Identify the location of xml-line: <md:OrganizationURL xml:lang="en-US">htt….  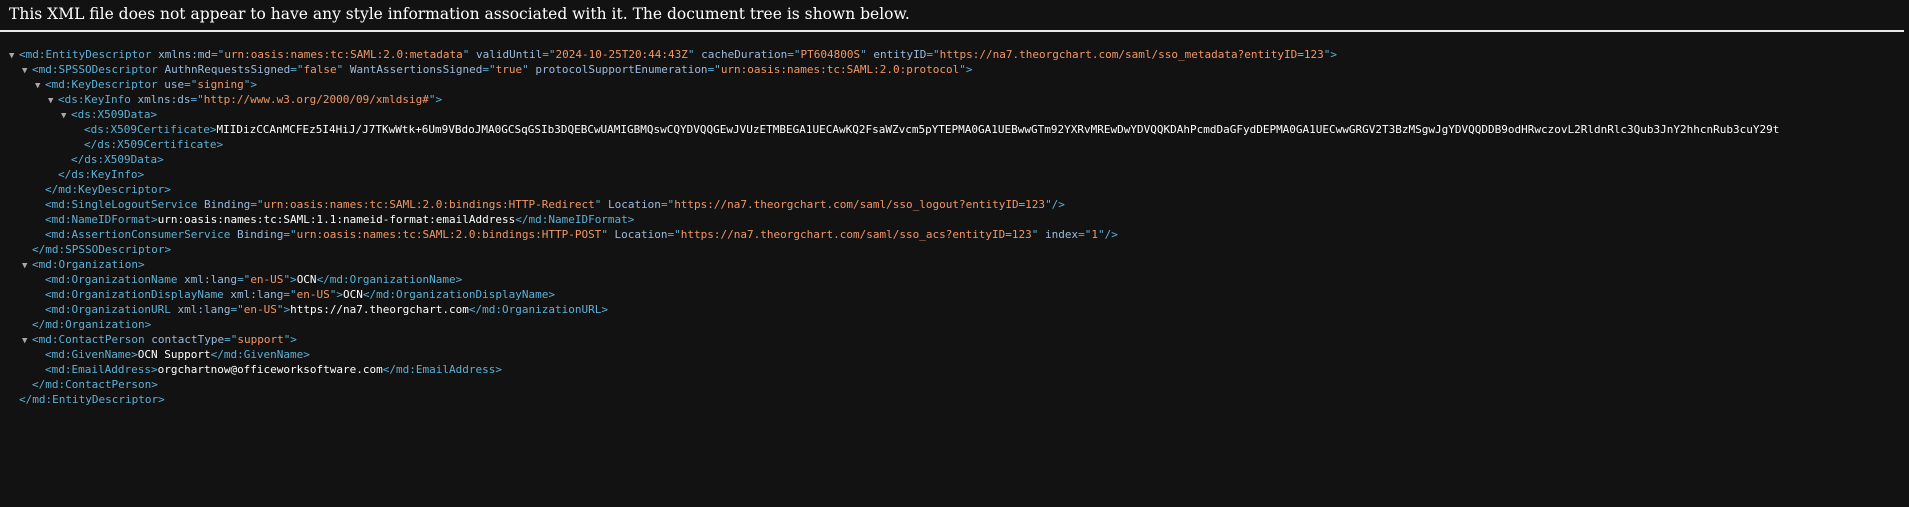
(954, 309).